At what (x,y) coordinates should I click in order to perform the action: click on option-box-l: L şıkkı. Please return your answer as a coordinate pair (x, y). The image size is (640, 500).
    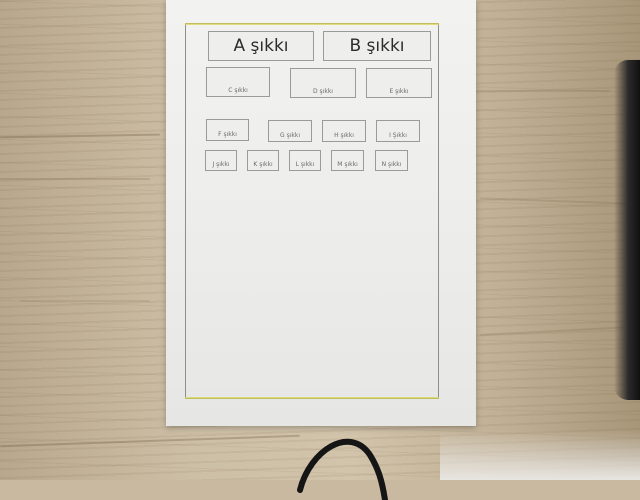
    Looking at the image, I should click on (305, 160).